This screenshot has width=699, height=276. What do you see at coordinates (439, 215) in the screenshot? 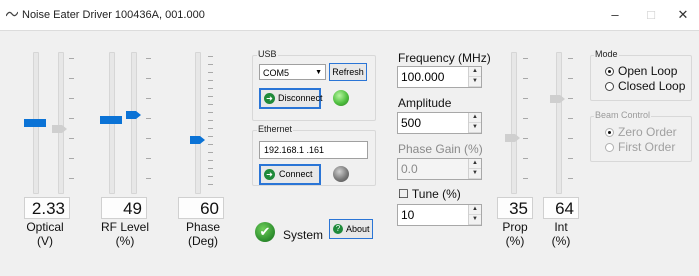
I see `tune-input: 10 ▲ ▼` at bounding box center [439, 215].